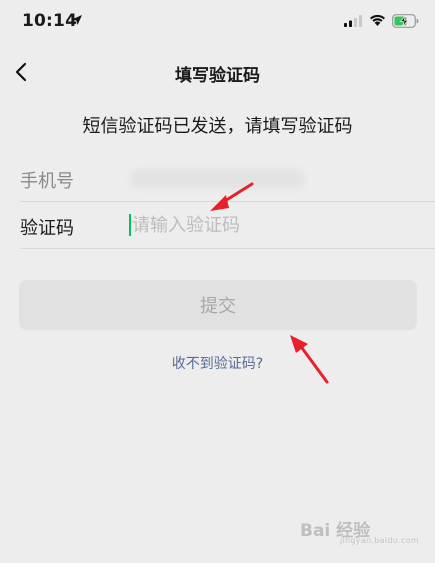 This screenshot has height=563, width=435. Describe the element at coordinates (217, 126) in the screenshot. I see `sms-sent-message: 短信验证码已发送，请填写验证码` at that location.